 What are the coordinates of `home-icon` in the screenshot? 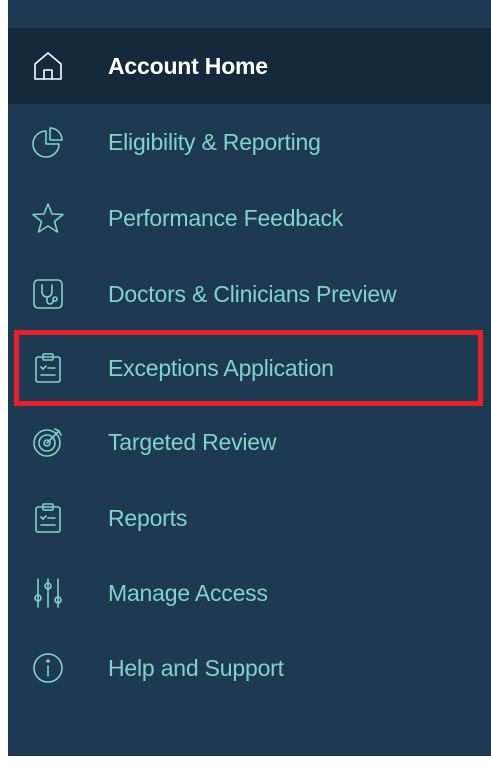 It's located at (48, 66).